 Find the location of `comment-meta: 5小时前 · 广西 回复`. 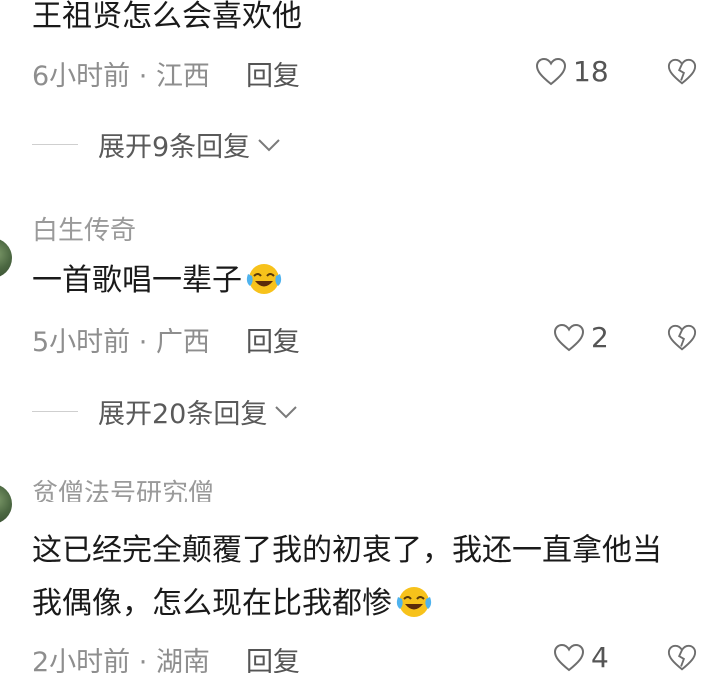

comment-meta: 5小时前 · 广西 回复 is located at coordinates (166, 339).